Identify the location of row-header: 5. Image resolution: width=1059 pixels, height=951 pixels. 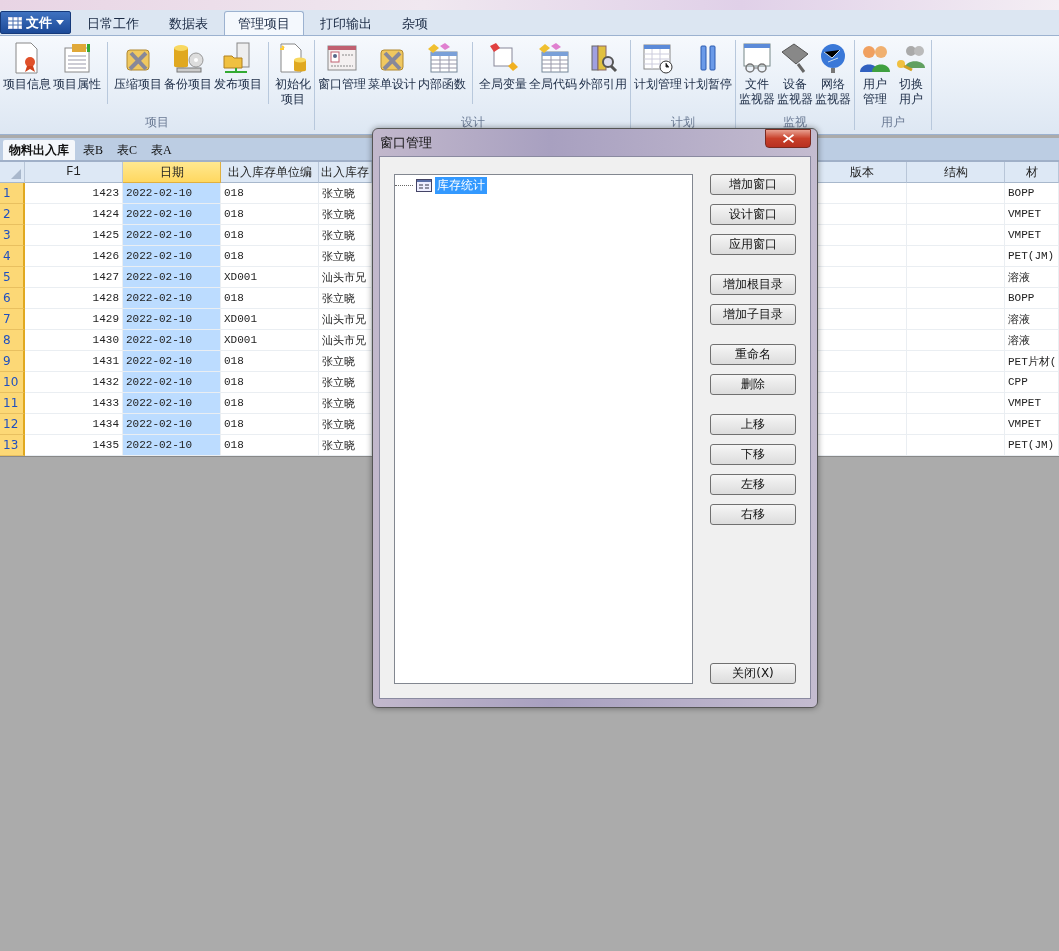
(12, 277).